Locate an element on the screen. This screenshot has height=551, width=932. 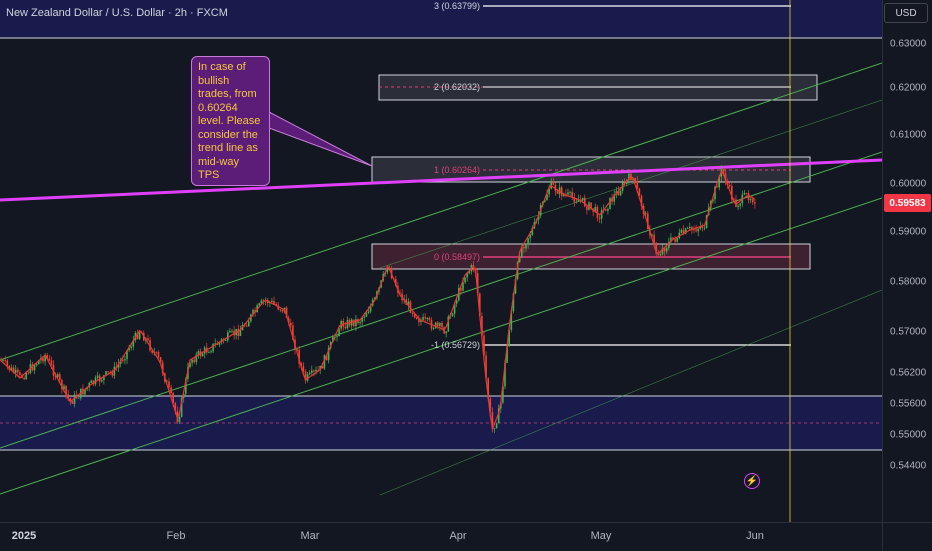
price-label: 0.55600 is located at coordinates (908, 404).